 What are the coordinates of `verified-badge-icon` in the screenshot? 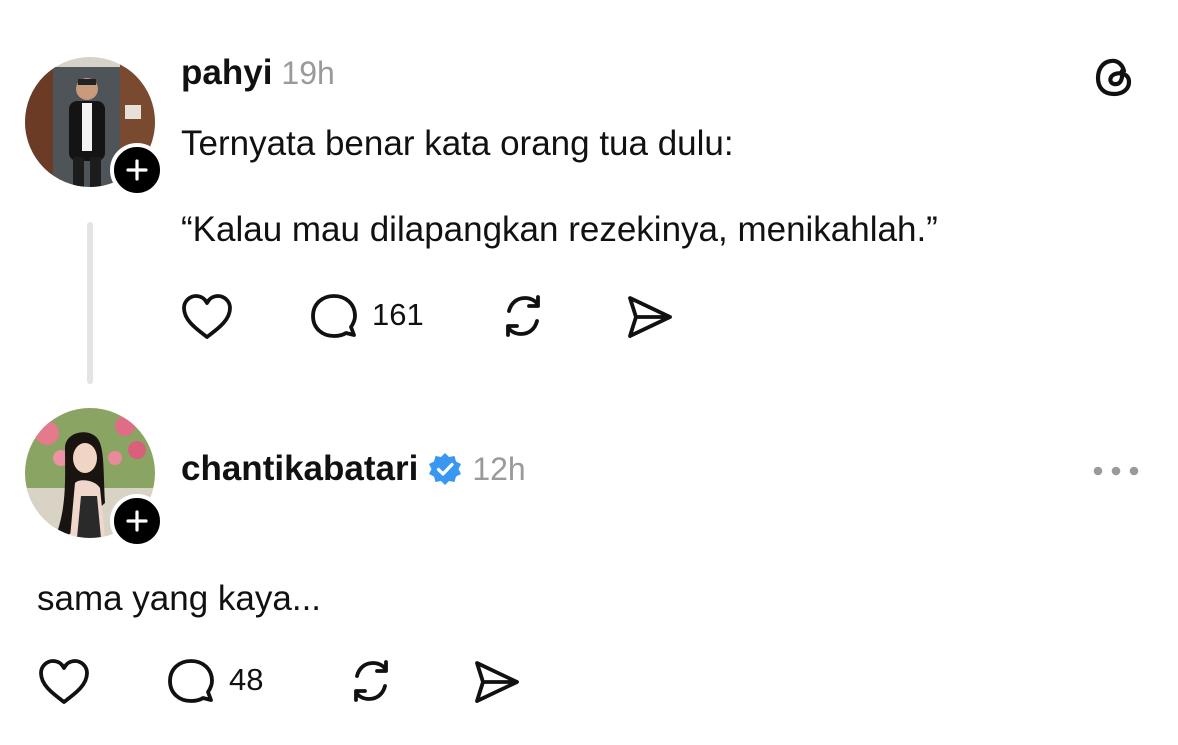 It's located at (445, 469).